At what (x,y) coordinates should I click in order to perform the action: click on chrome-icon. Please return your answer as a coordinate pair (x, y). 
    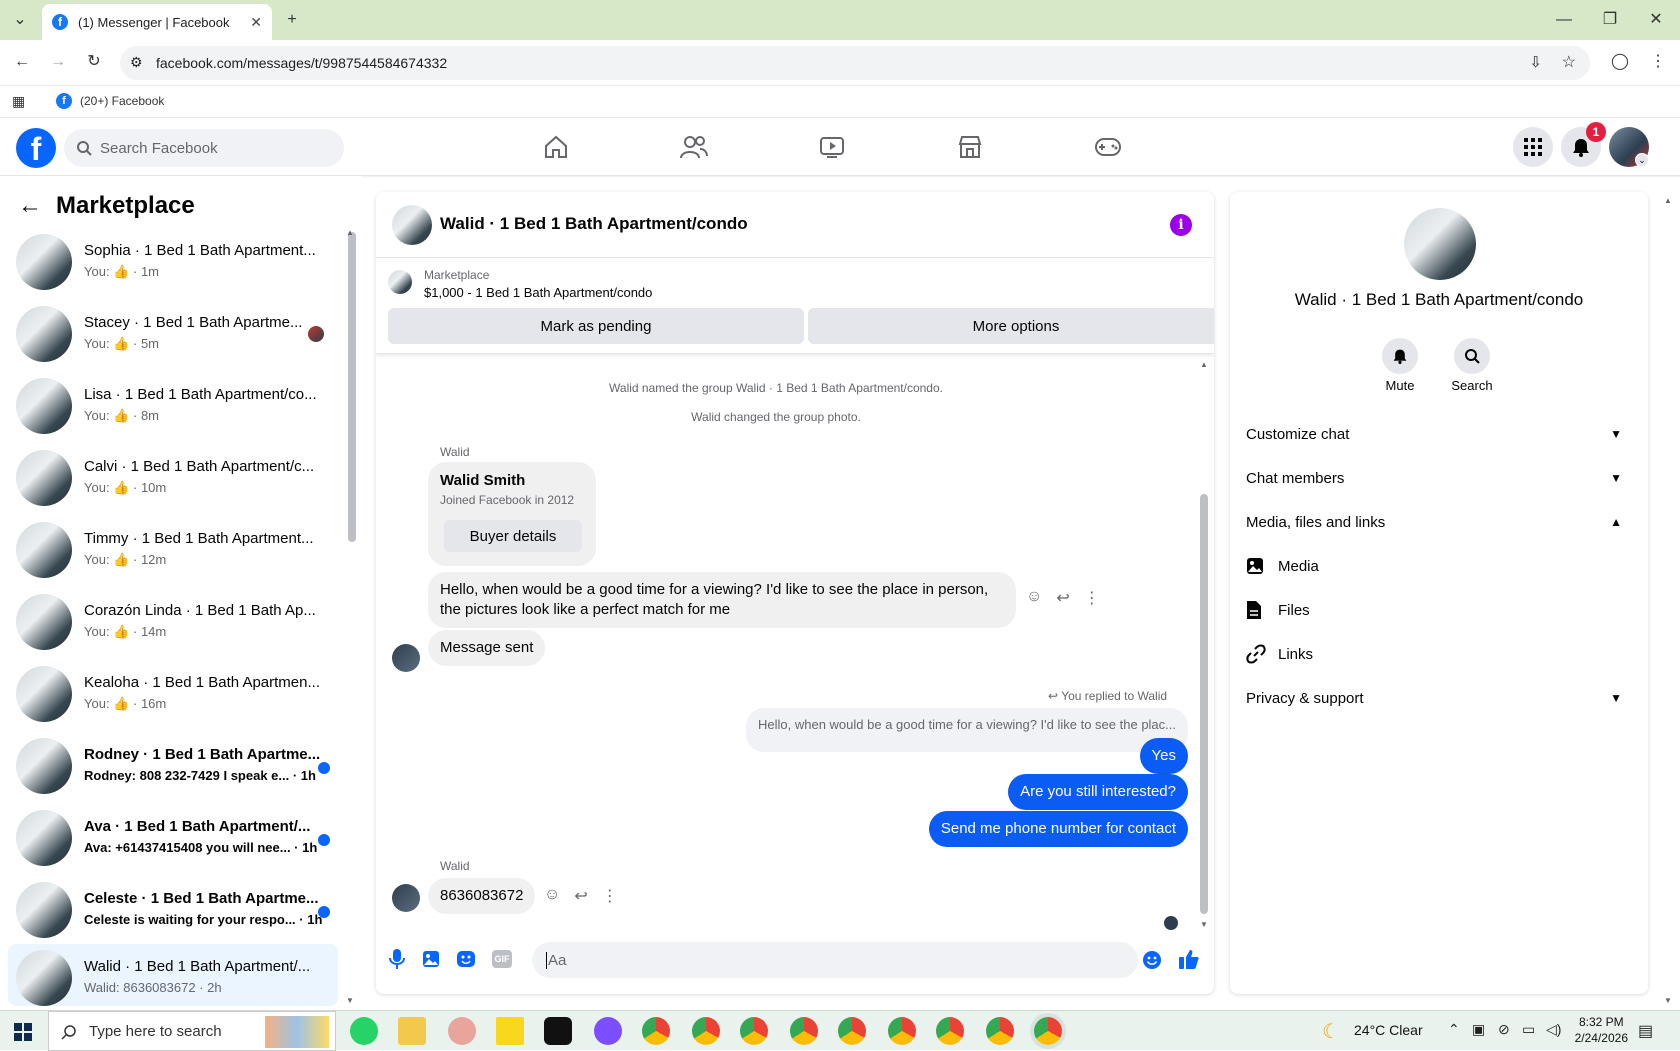
    Looking at the image, I should click on (656, 1031).